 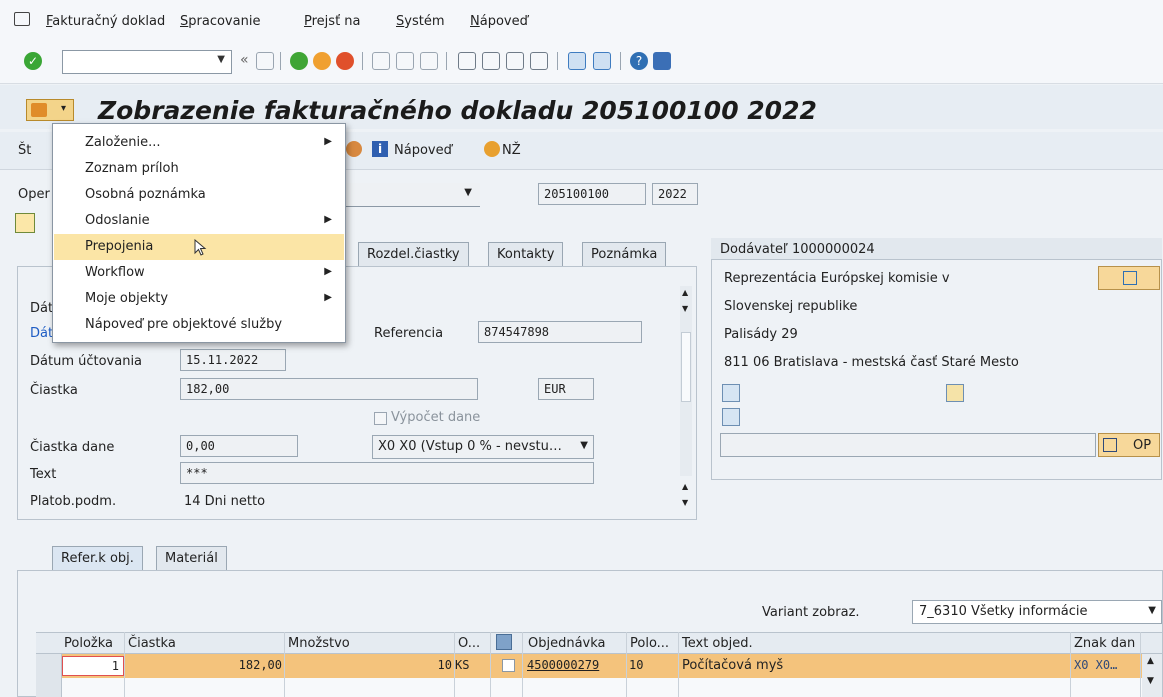 I want to click on menu-item-zalozenie: Založenie... ▶, so click(x=199, y=143).